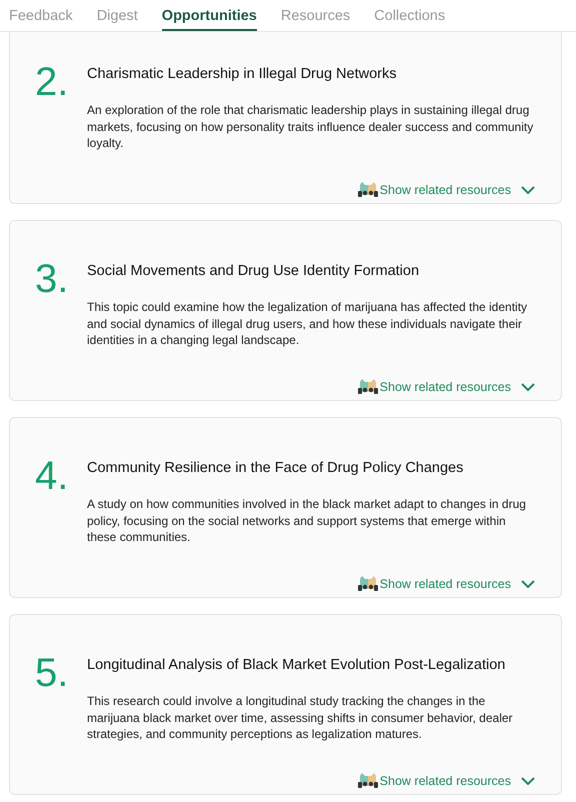  Describe the element at coordinates (307, 521) in the screenshot. I see `card-description: A study on how communities involved in the black market adapt to changes in drug policy, focusing on the social networks and support systems that emerge within these communities.` at that location.